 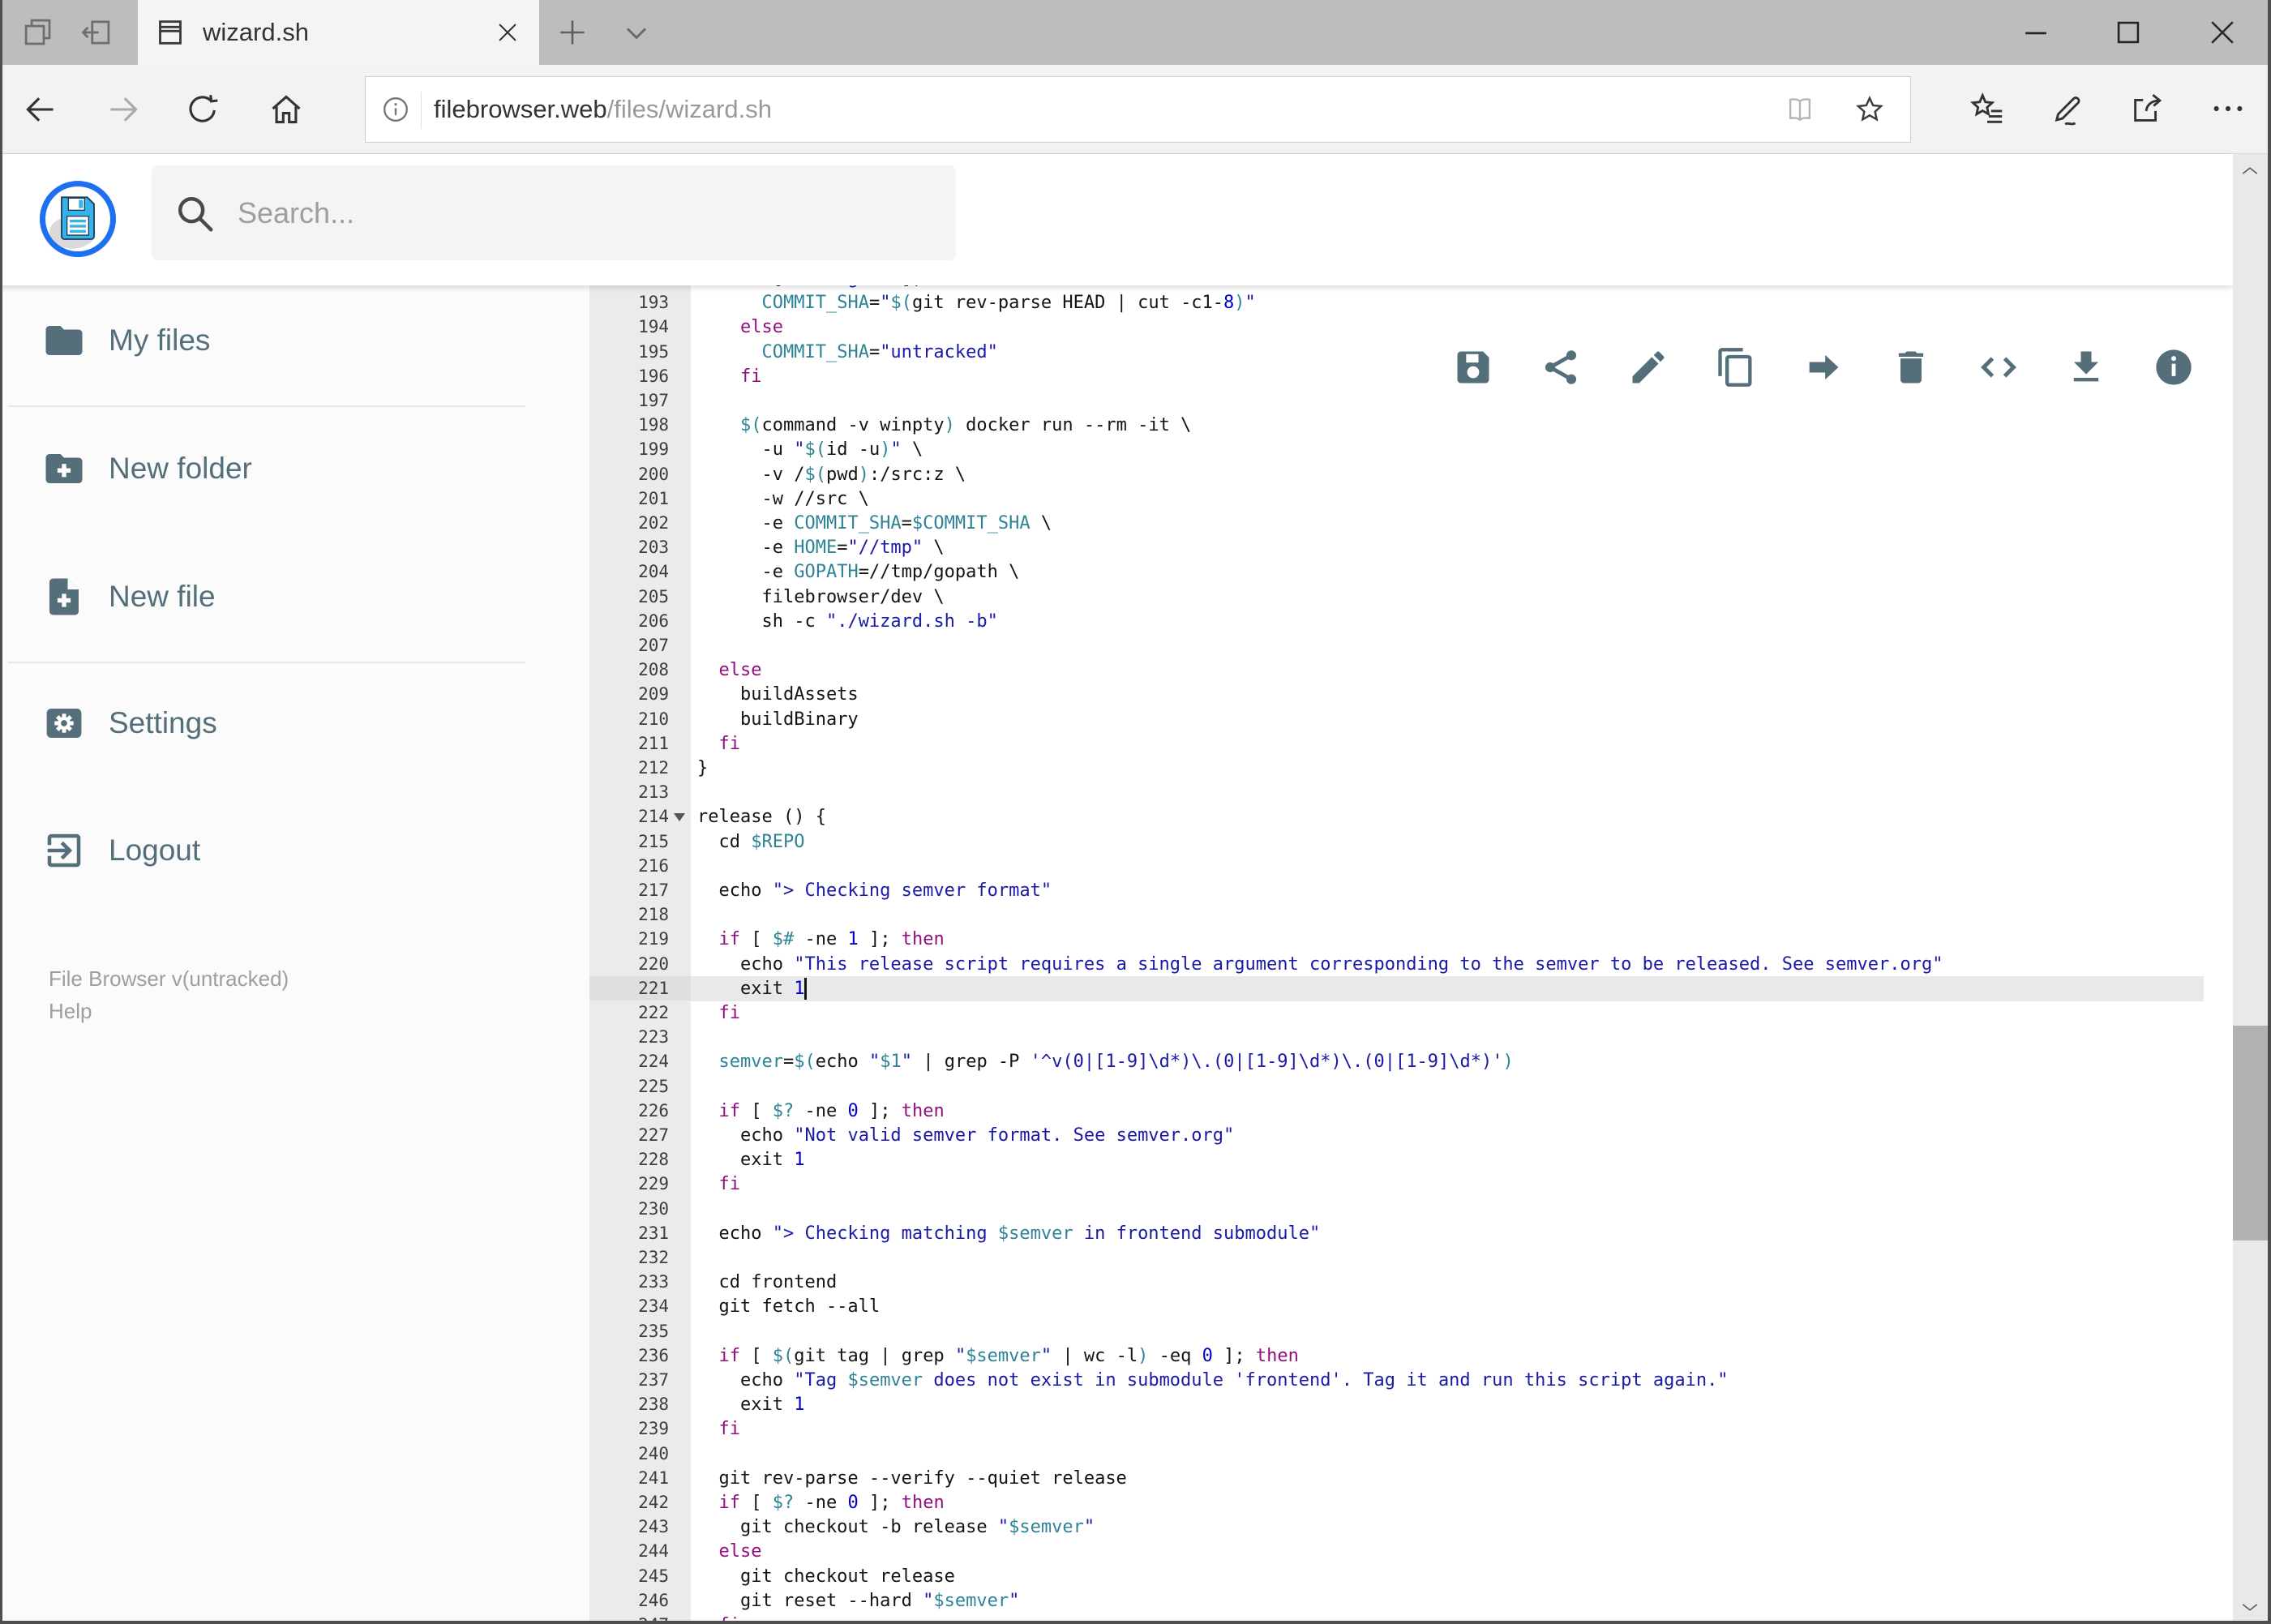 I want to click on code-line: 229 fi, so click(x=1411, y=1185).